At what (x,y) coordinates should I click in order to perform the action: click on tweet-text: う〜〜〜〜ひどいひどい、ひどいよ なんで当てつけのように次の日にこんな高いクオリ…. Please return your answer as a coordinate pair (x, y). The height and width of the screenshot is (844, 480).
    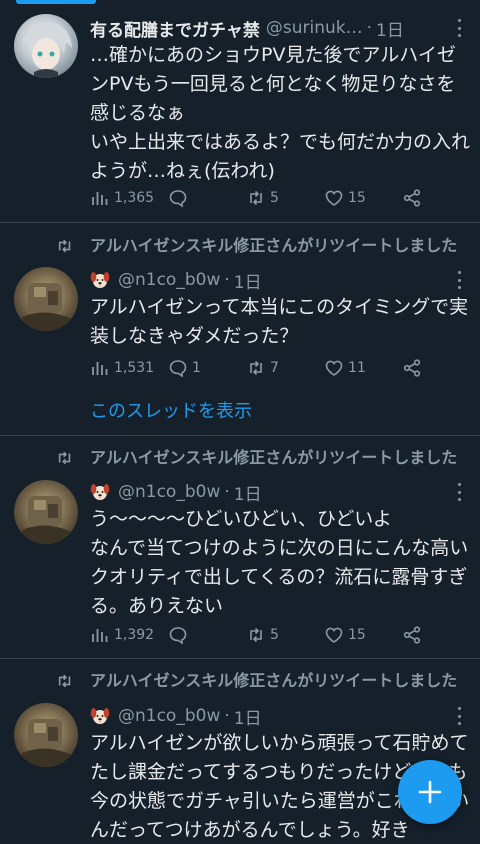
    Looking at the image, I should click on (279, 562).